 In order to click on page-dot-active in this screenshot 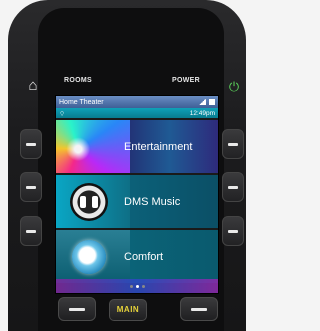, I will do `click(137, 286)`.